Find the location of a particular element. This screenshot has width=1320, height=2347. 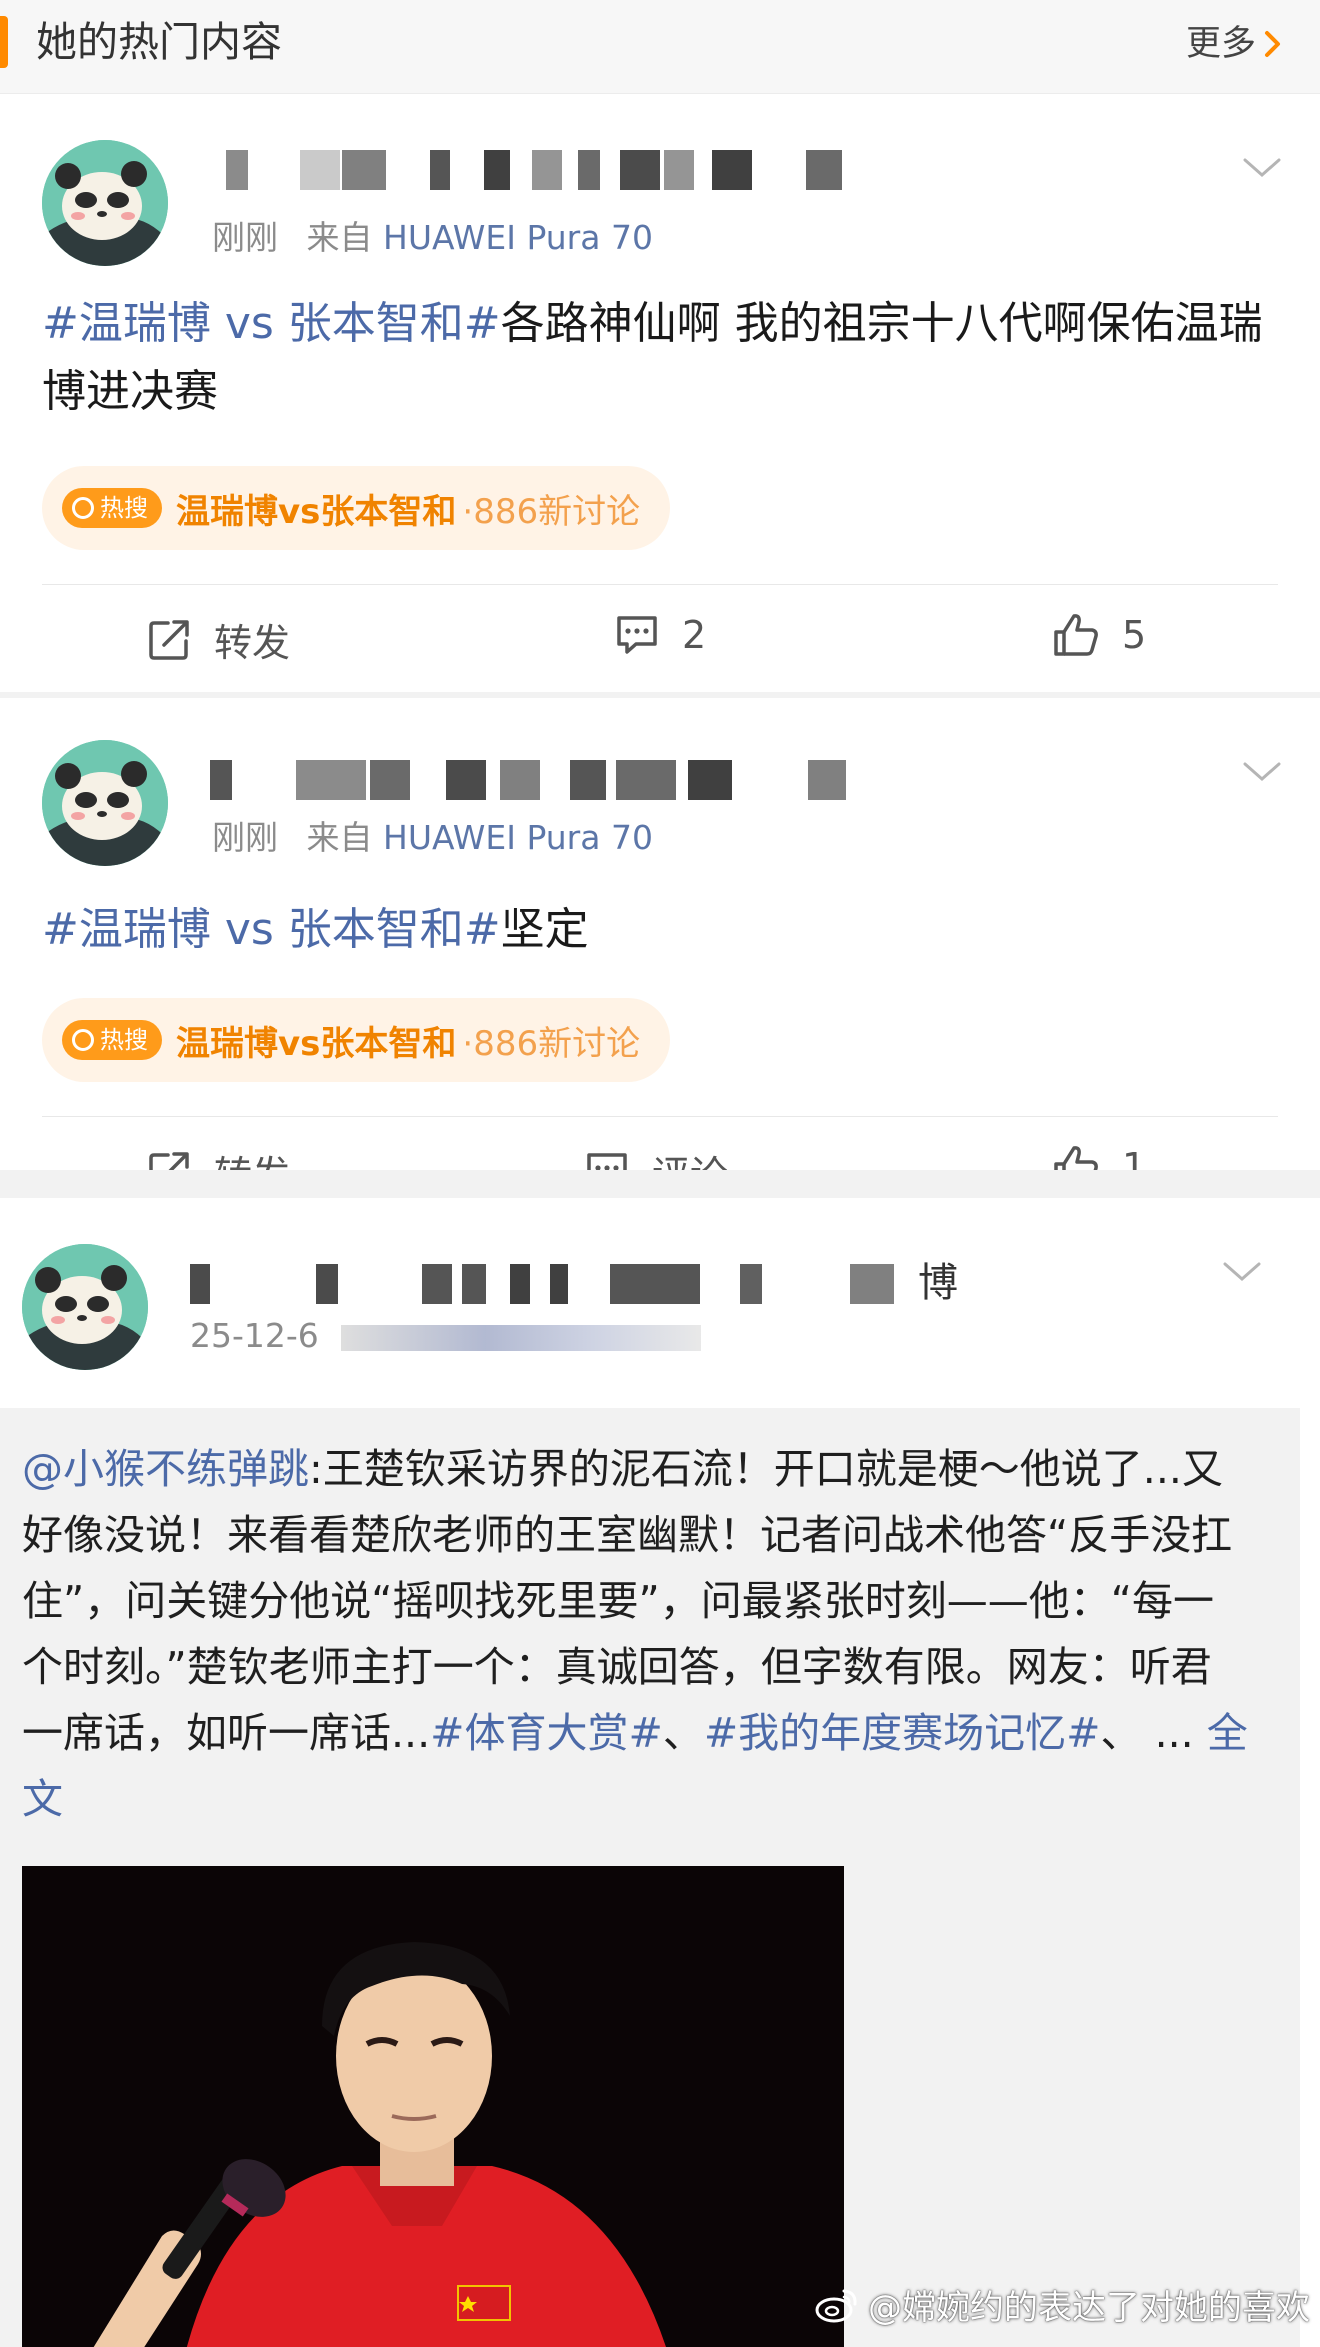

post-text: #温瑞博 vs 张本智和#坚定 is located at coordinates (660, 930).